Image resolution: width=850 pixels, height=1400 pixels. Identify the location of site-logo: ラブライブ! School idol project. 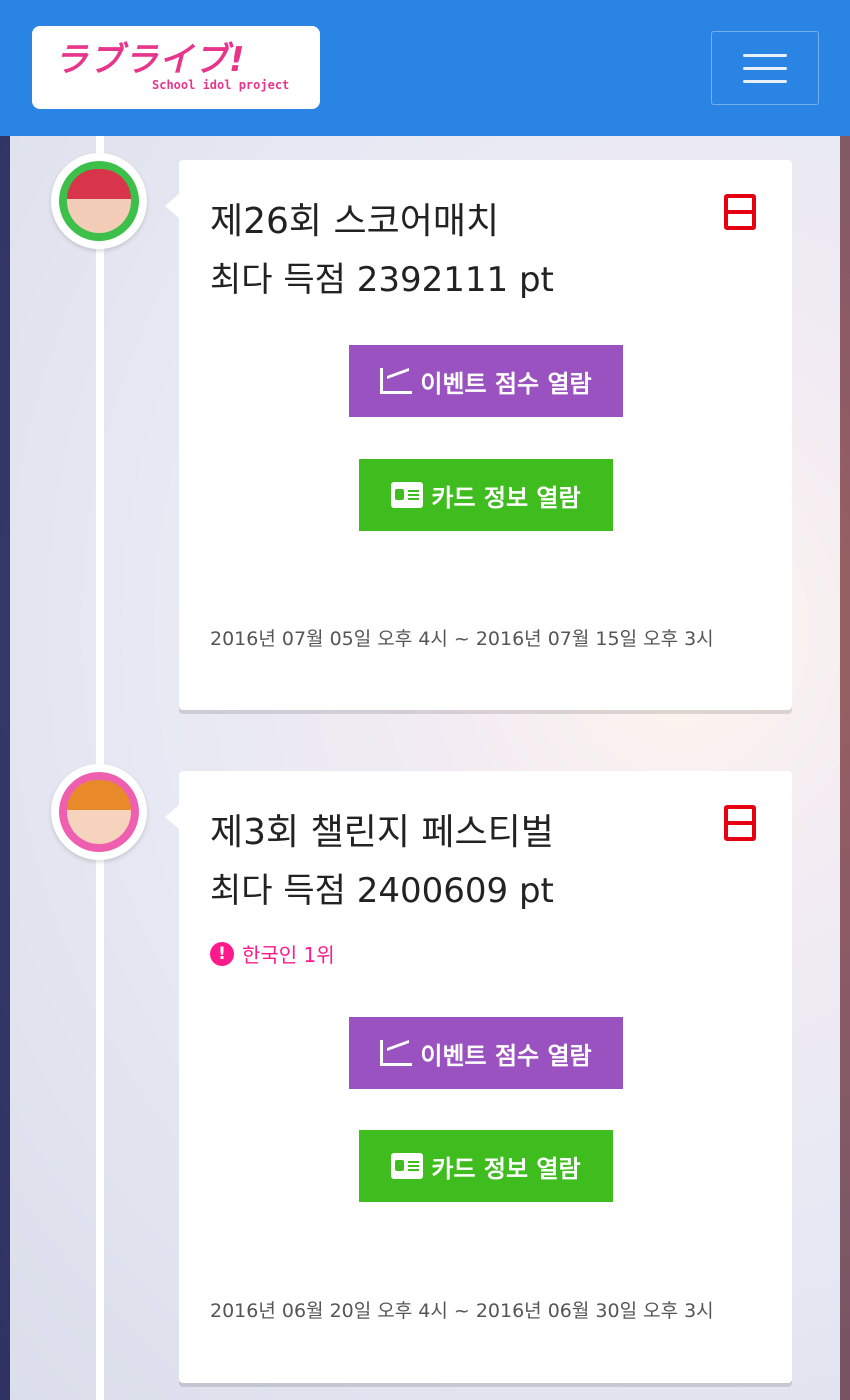
(176, 67).